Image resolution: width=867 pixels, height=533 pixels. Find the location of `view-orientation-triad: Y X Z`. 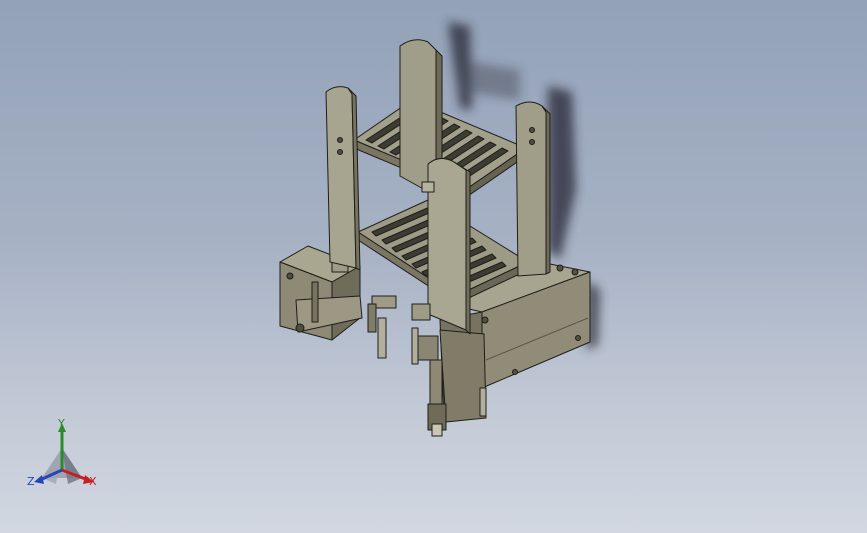

view-orientation-triad: Y X Z is located at coordinates (67, 458).